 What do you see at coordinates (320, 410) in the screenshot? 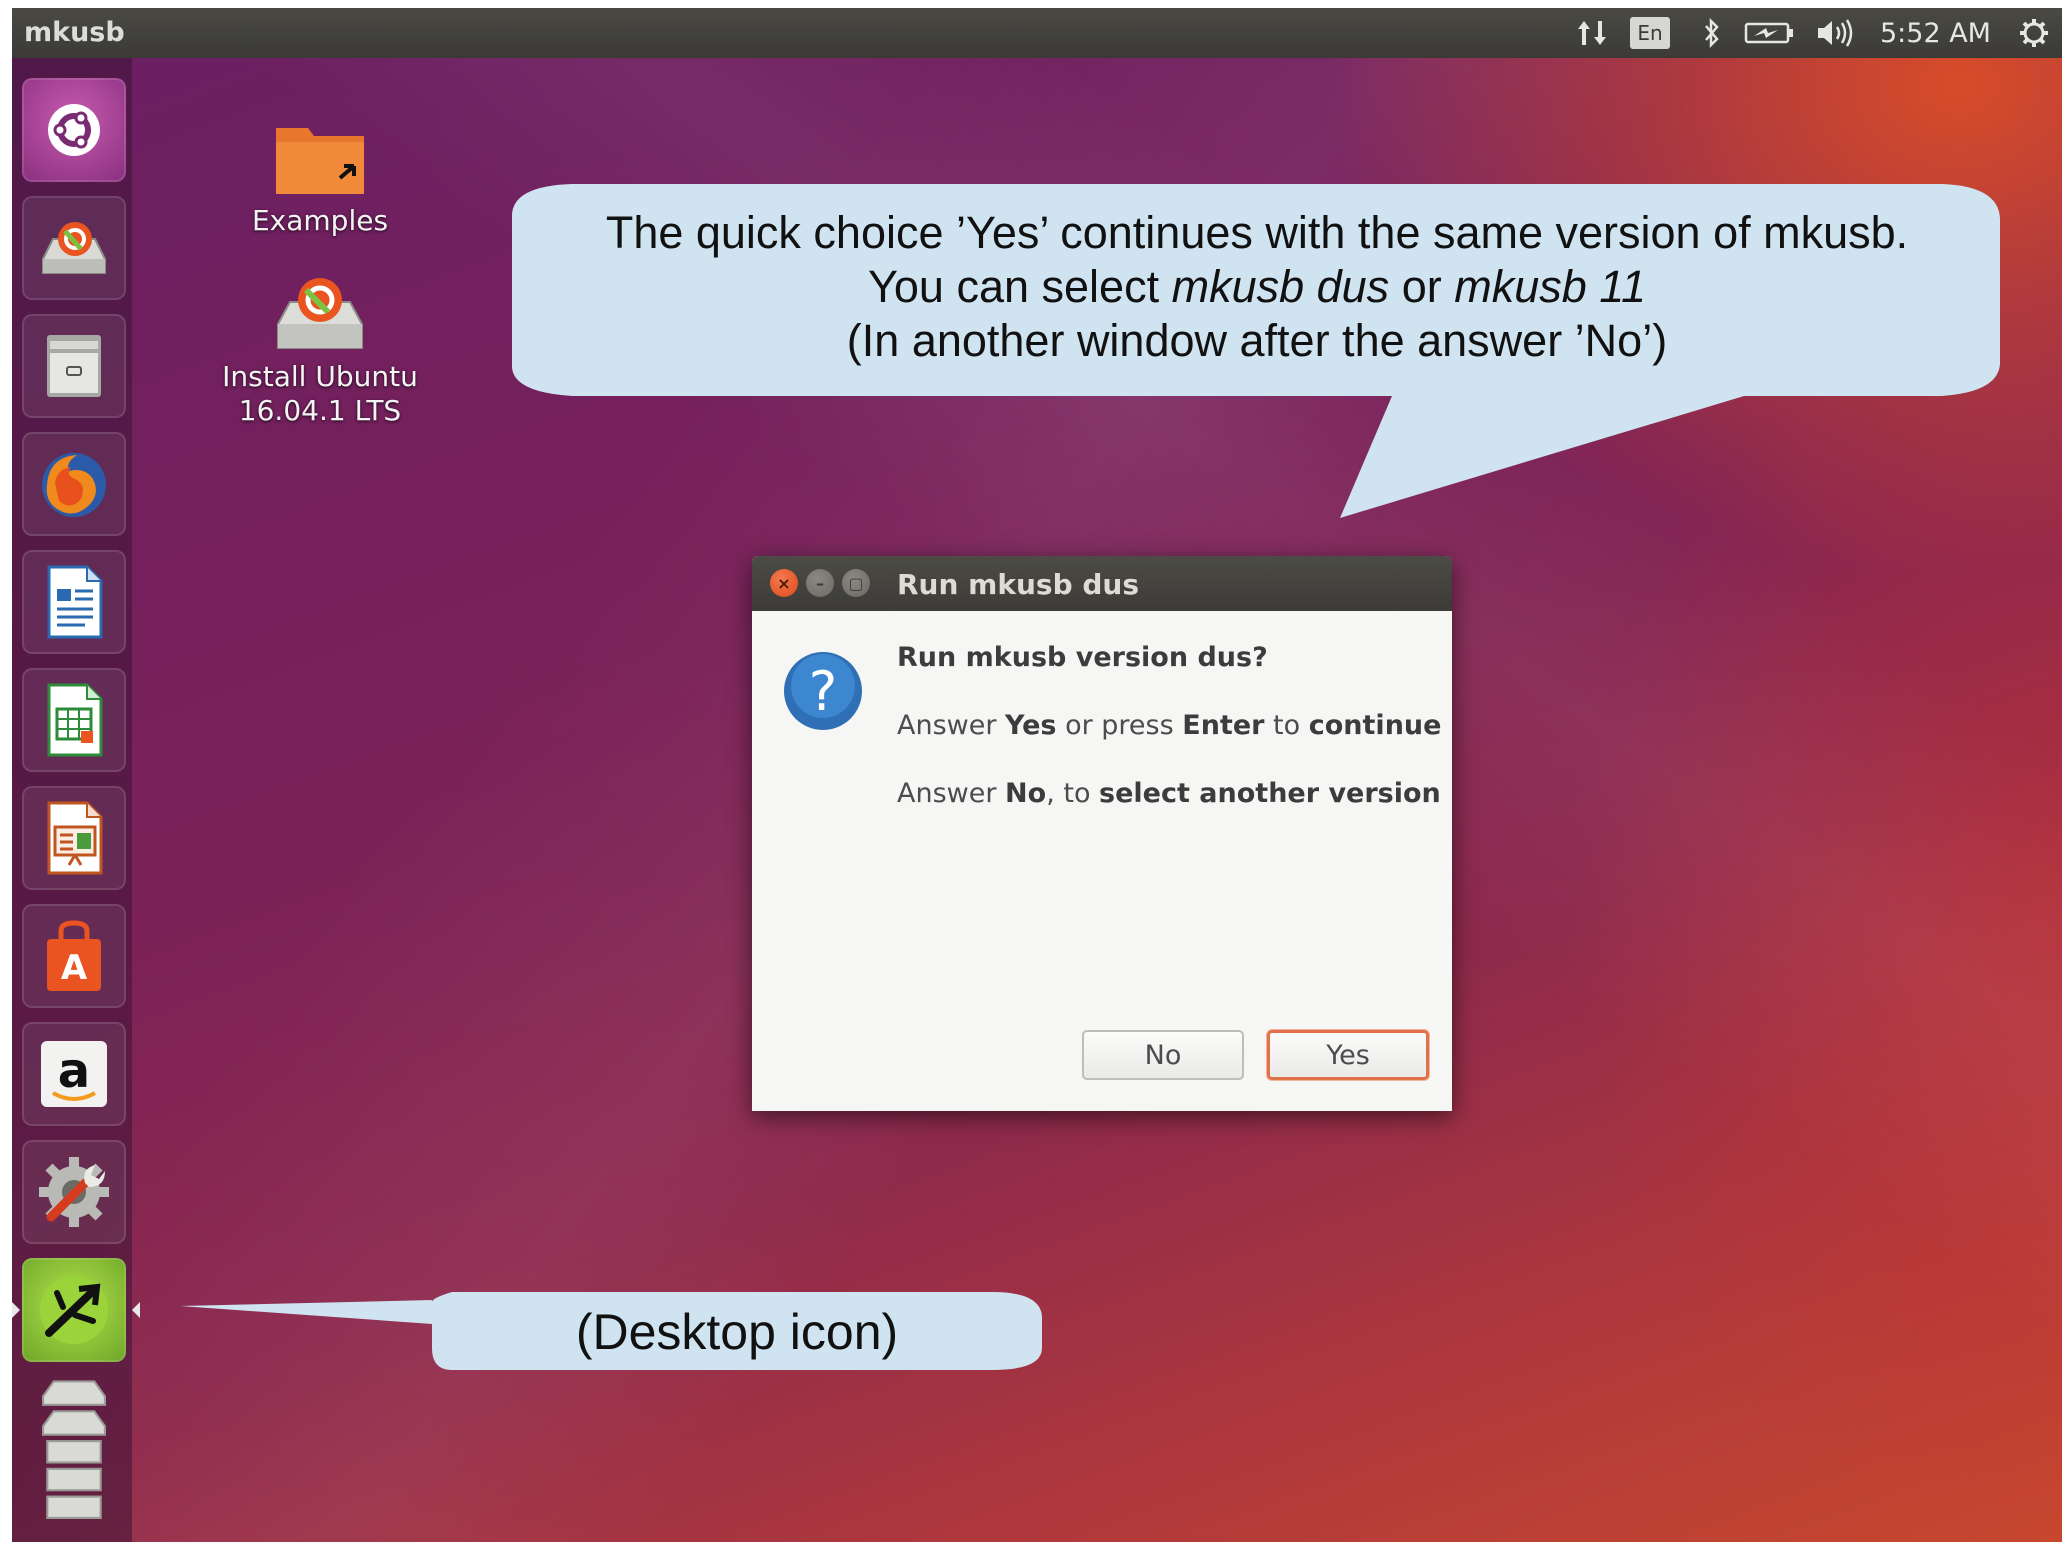
I see `desktop-icon-label-line2: 16.04.1 LTS` at bounding box center [320, 410].